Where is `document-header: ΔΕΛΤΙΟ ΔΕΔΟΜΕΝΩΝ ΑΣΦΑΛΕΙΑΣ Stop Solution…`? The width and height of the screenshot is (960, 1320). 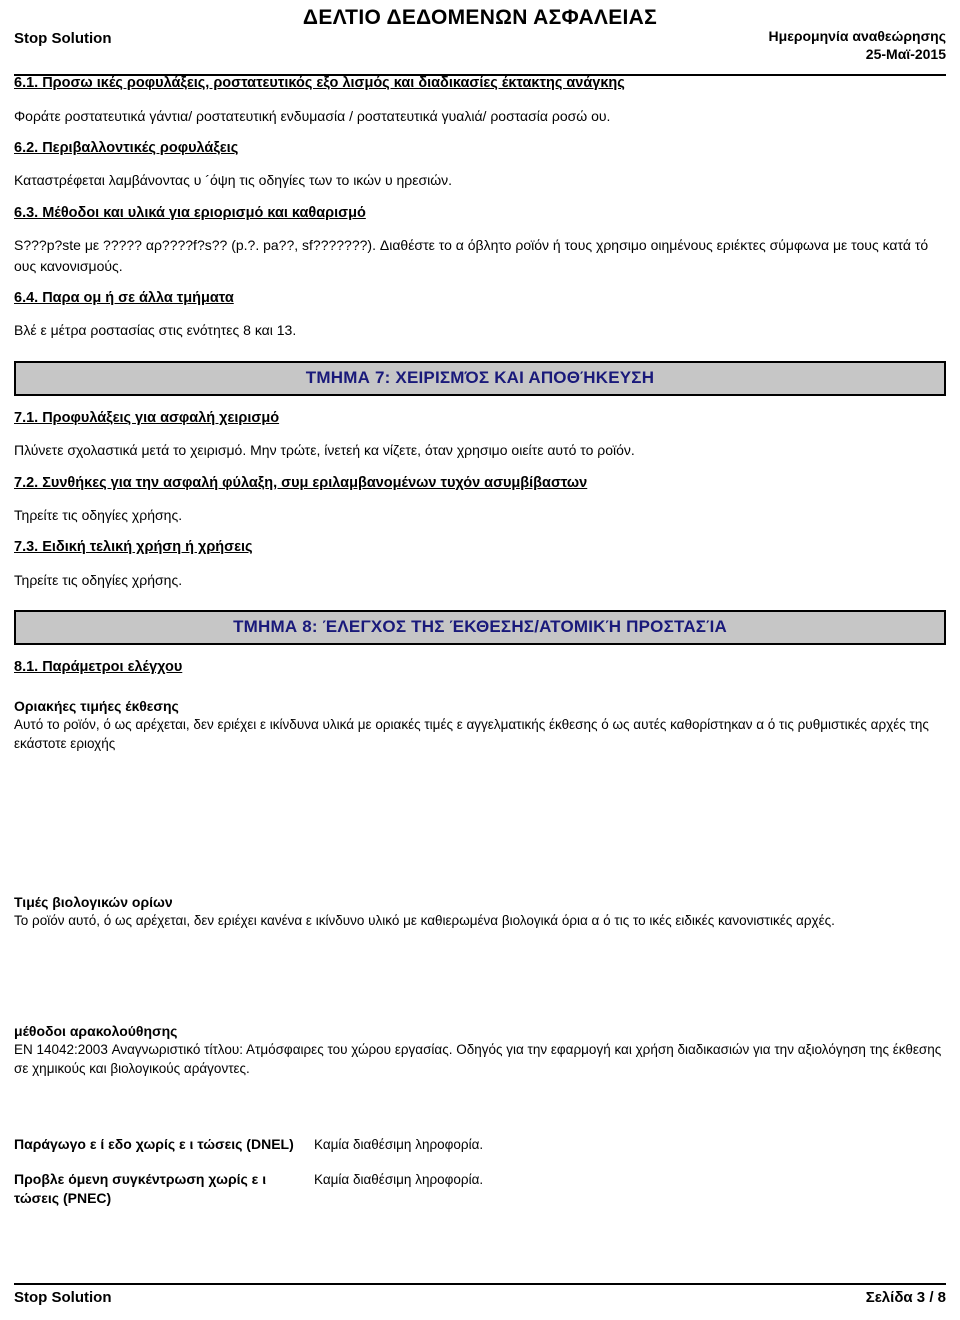 document-header: ΔΕΛΤΙΟ ΔΕΔΟΜΕΝΩΝ ΑΣΦΑΛΕΙΑΣ Stop Solution… is located at coordinates (480, 38).